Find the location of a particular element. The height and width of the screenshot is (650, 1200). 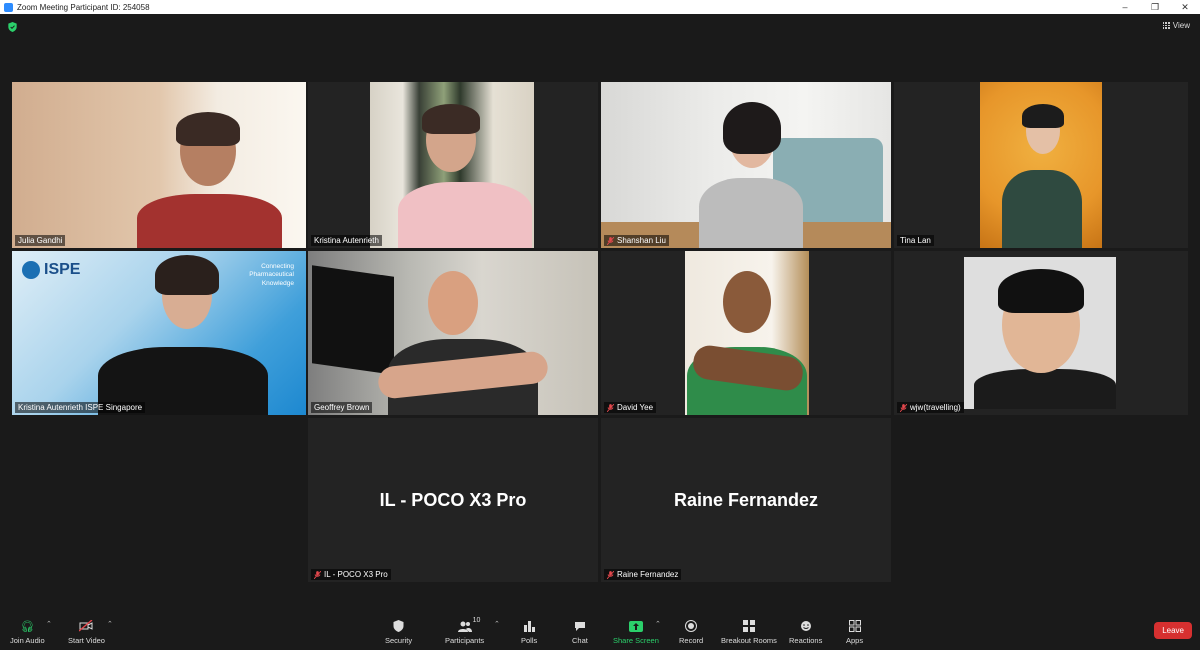

view-button: View is located at coordinates (1176, 25).